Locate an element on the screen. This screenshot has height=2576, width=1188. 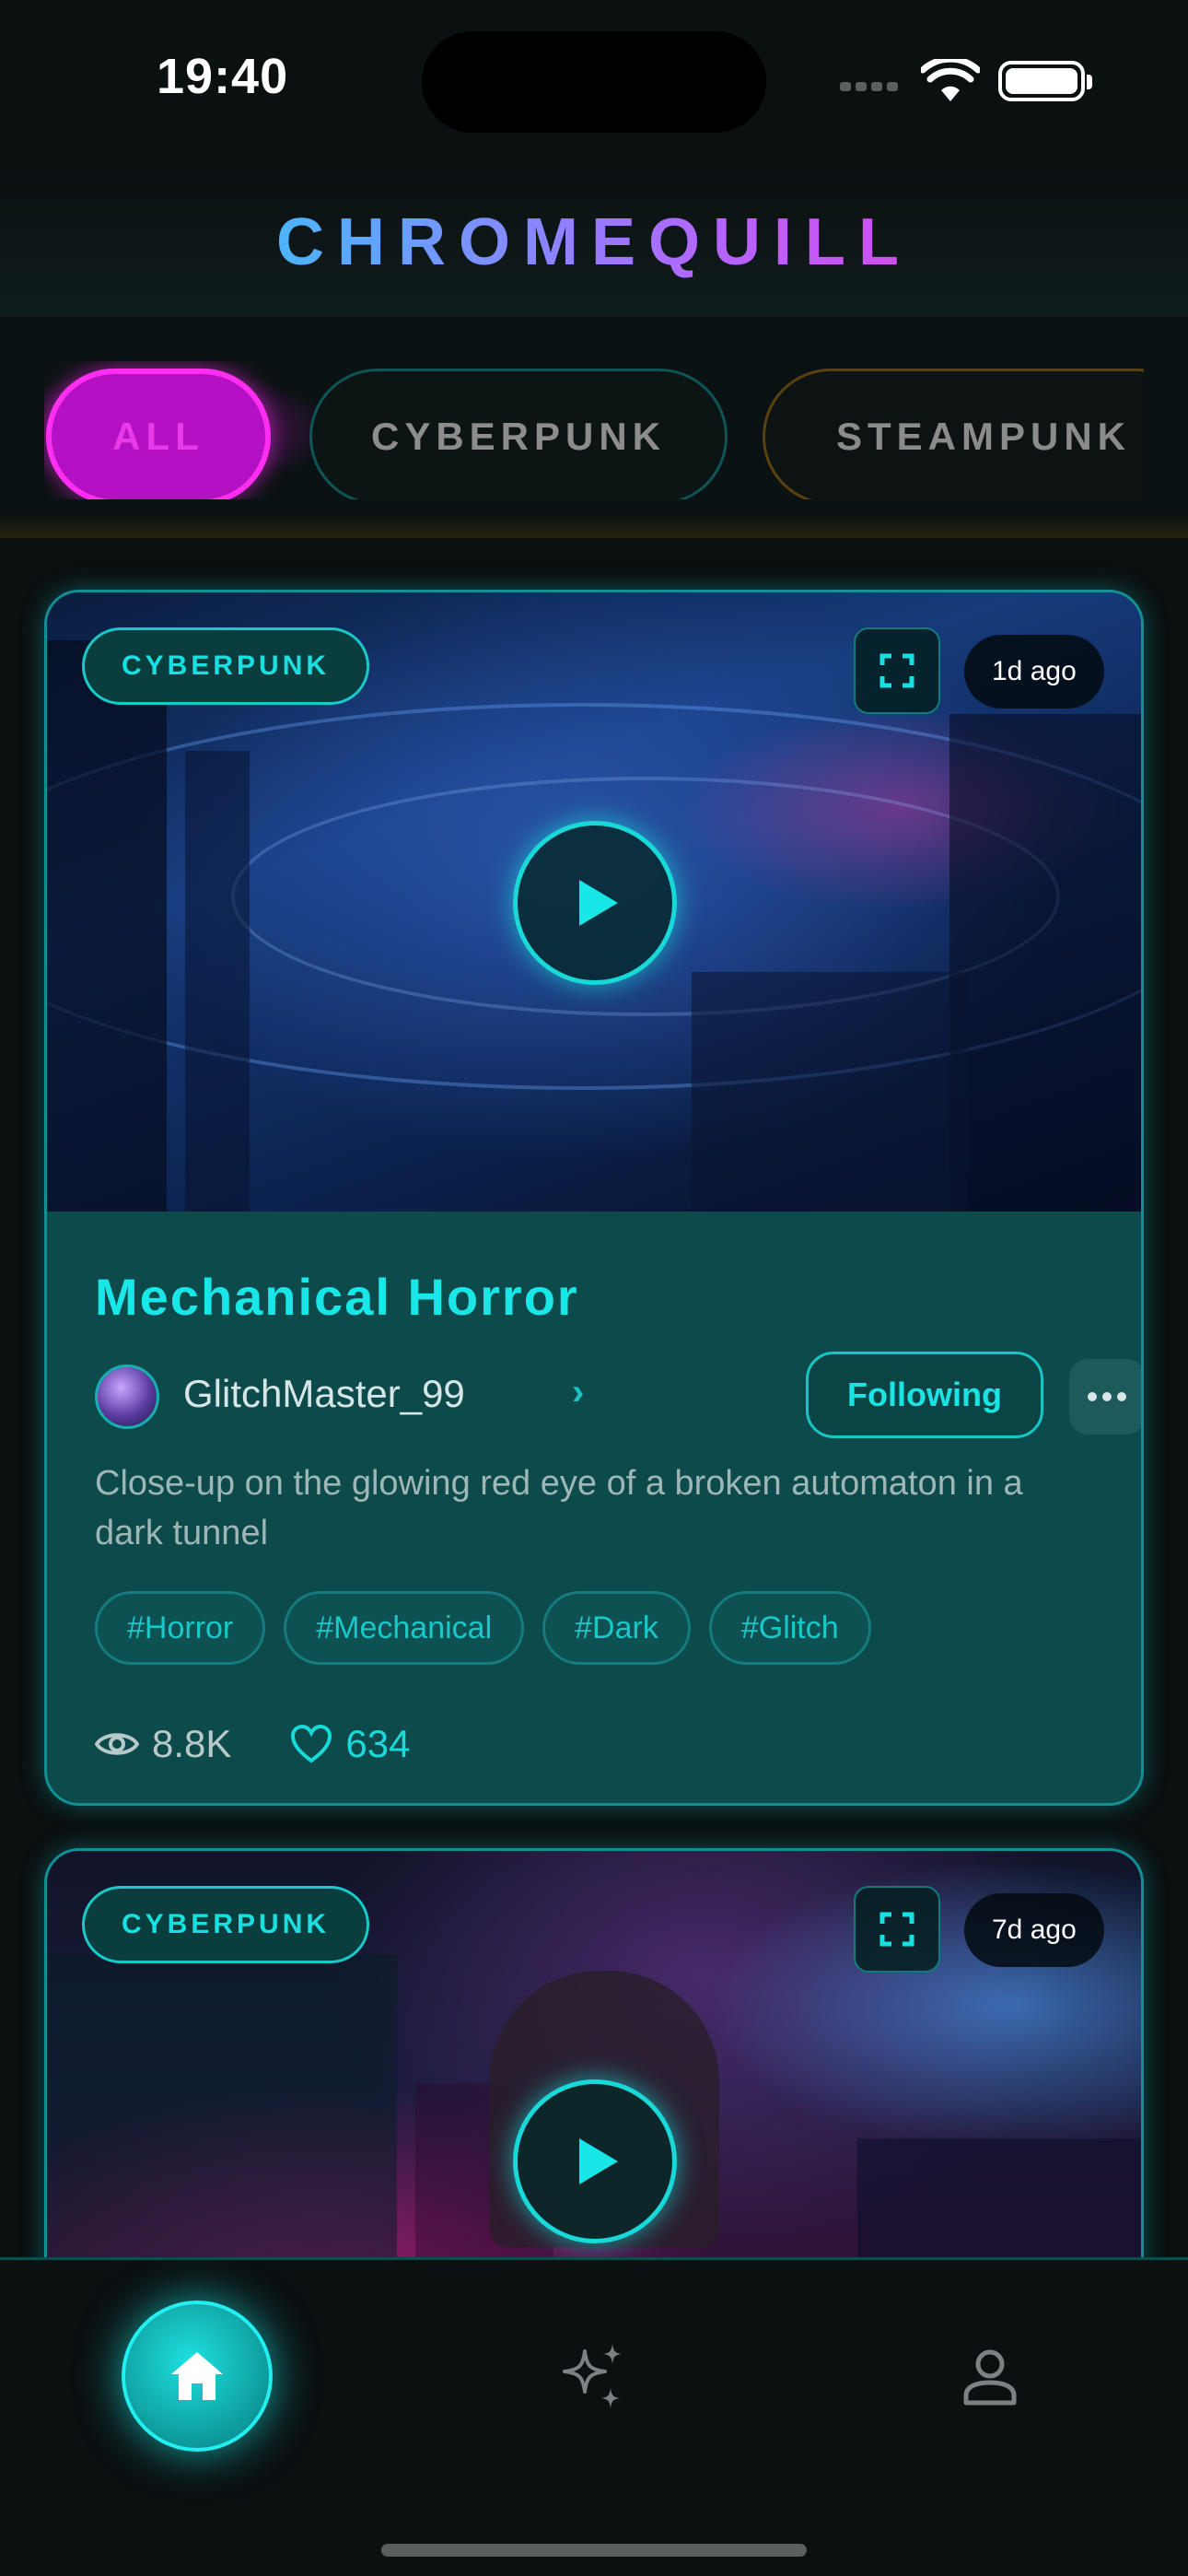
author-row: GlitchMaster_99 › Following is located at coordinates (618, 1396).